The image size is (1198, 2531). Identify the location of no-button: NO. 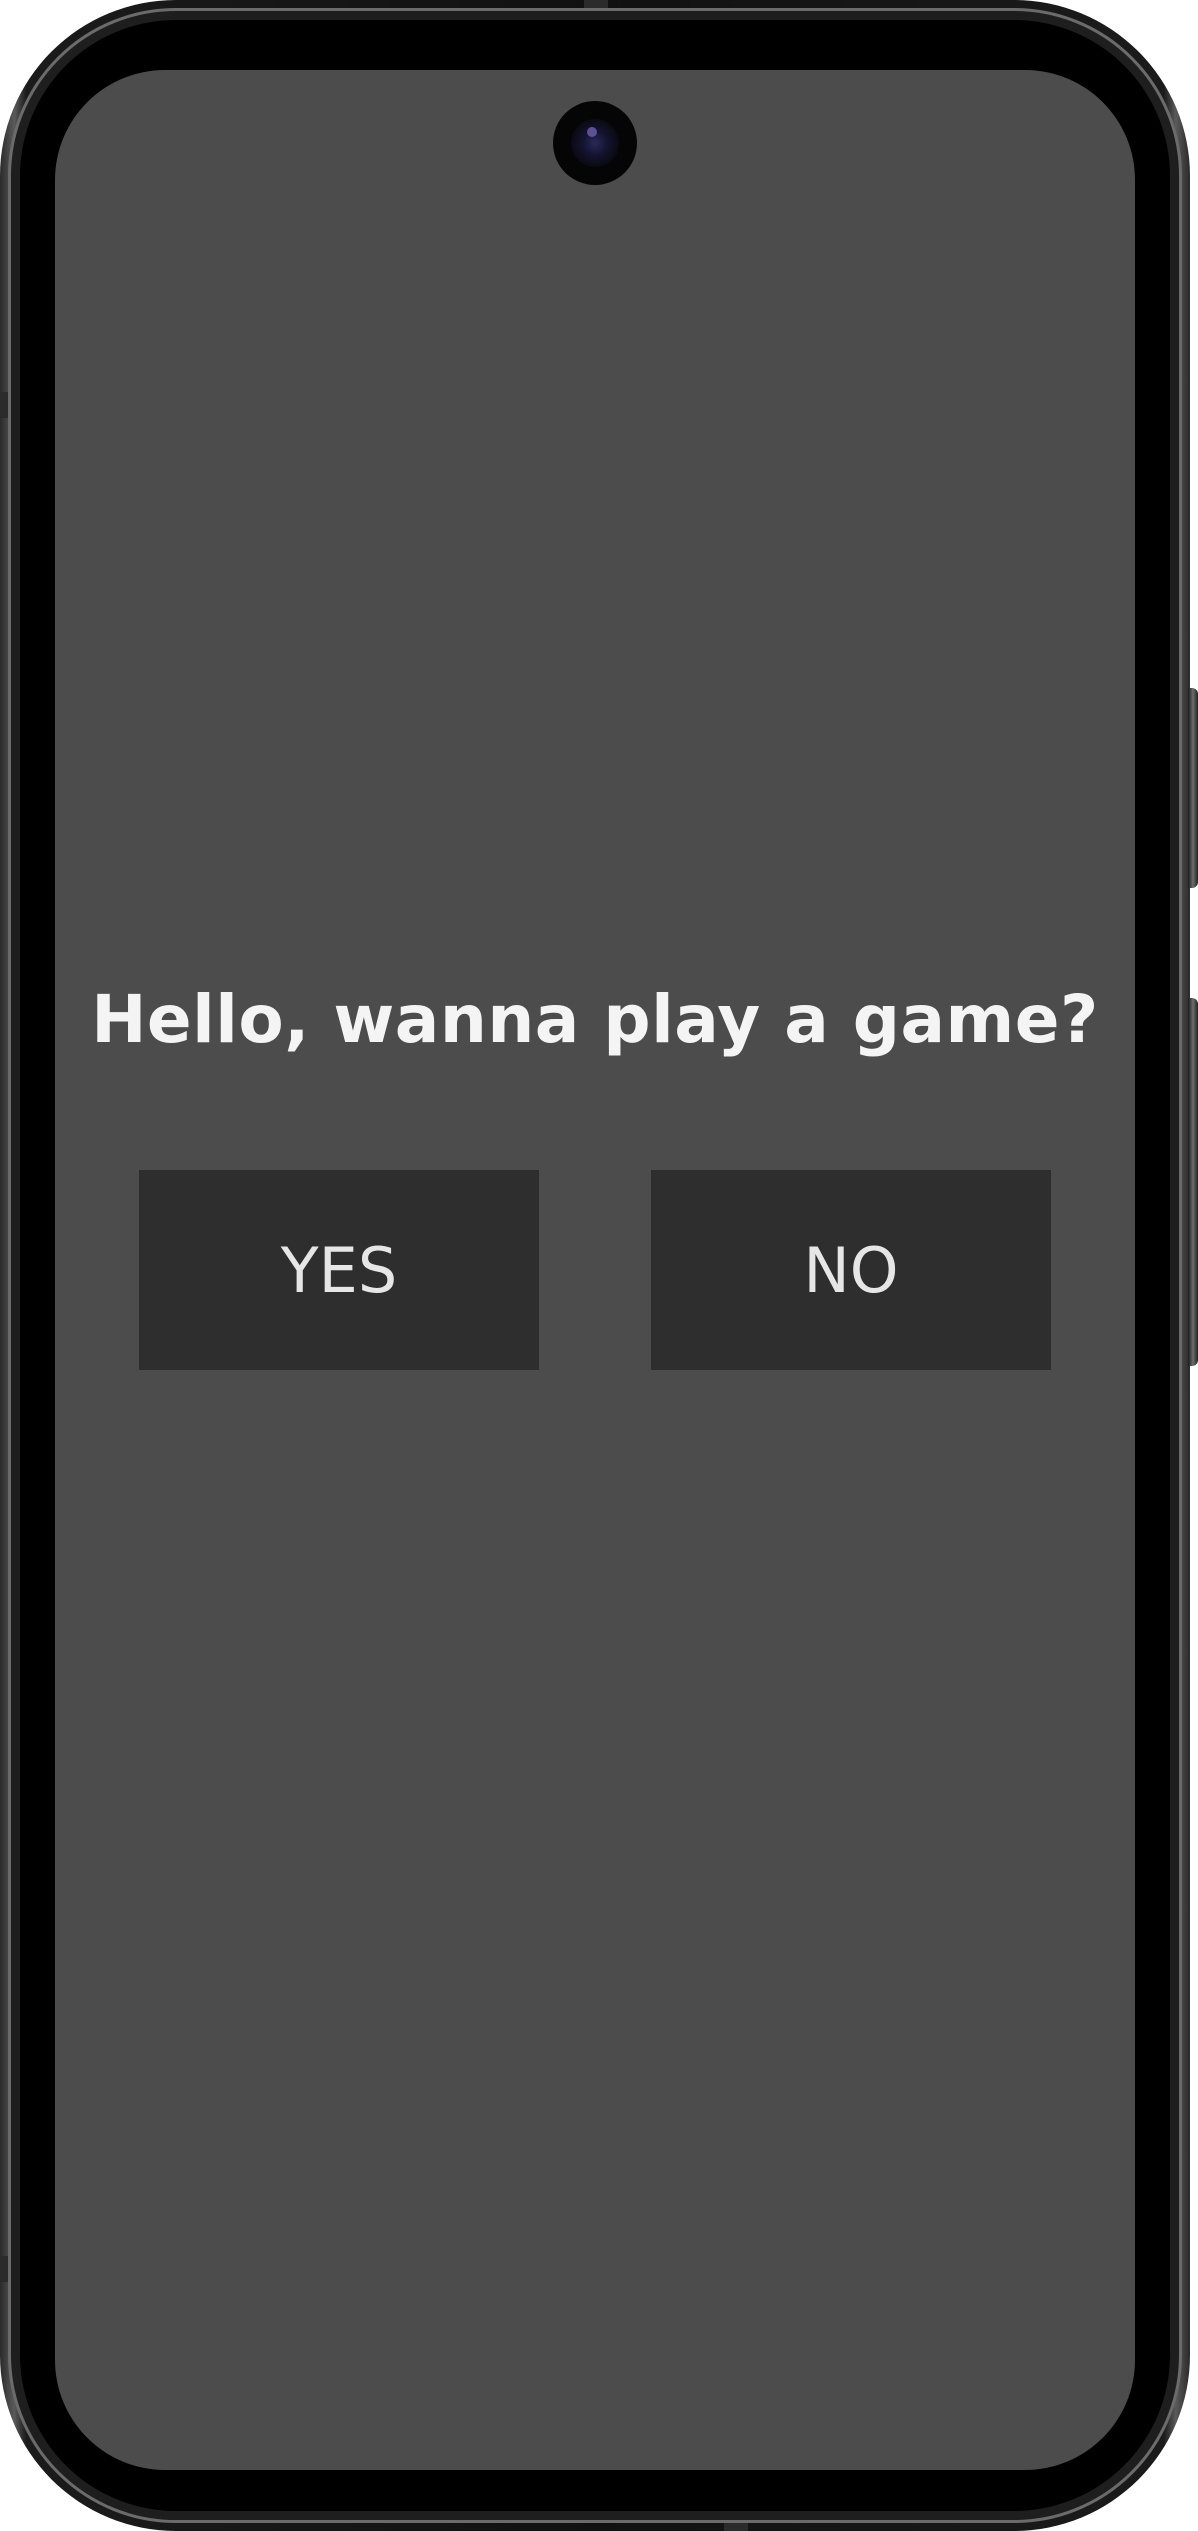
(851, 1270).